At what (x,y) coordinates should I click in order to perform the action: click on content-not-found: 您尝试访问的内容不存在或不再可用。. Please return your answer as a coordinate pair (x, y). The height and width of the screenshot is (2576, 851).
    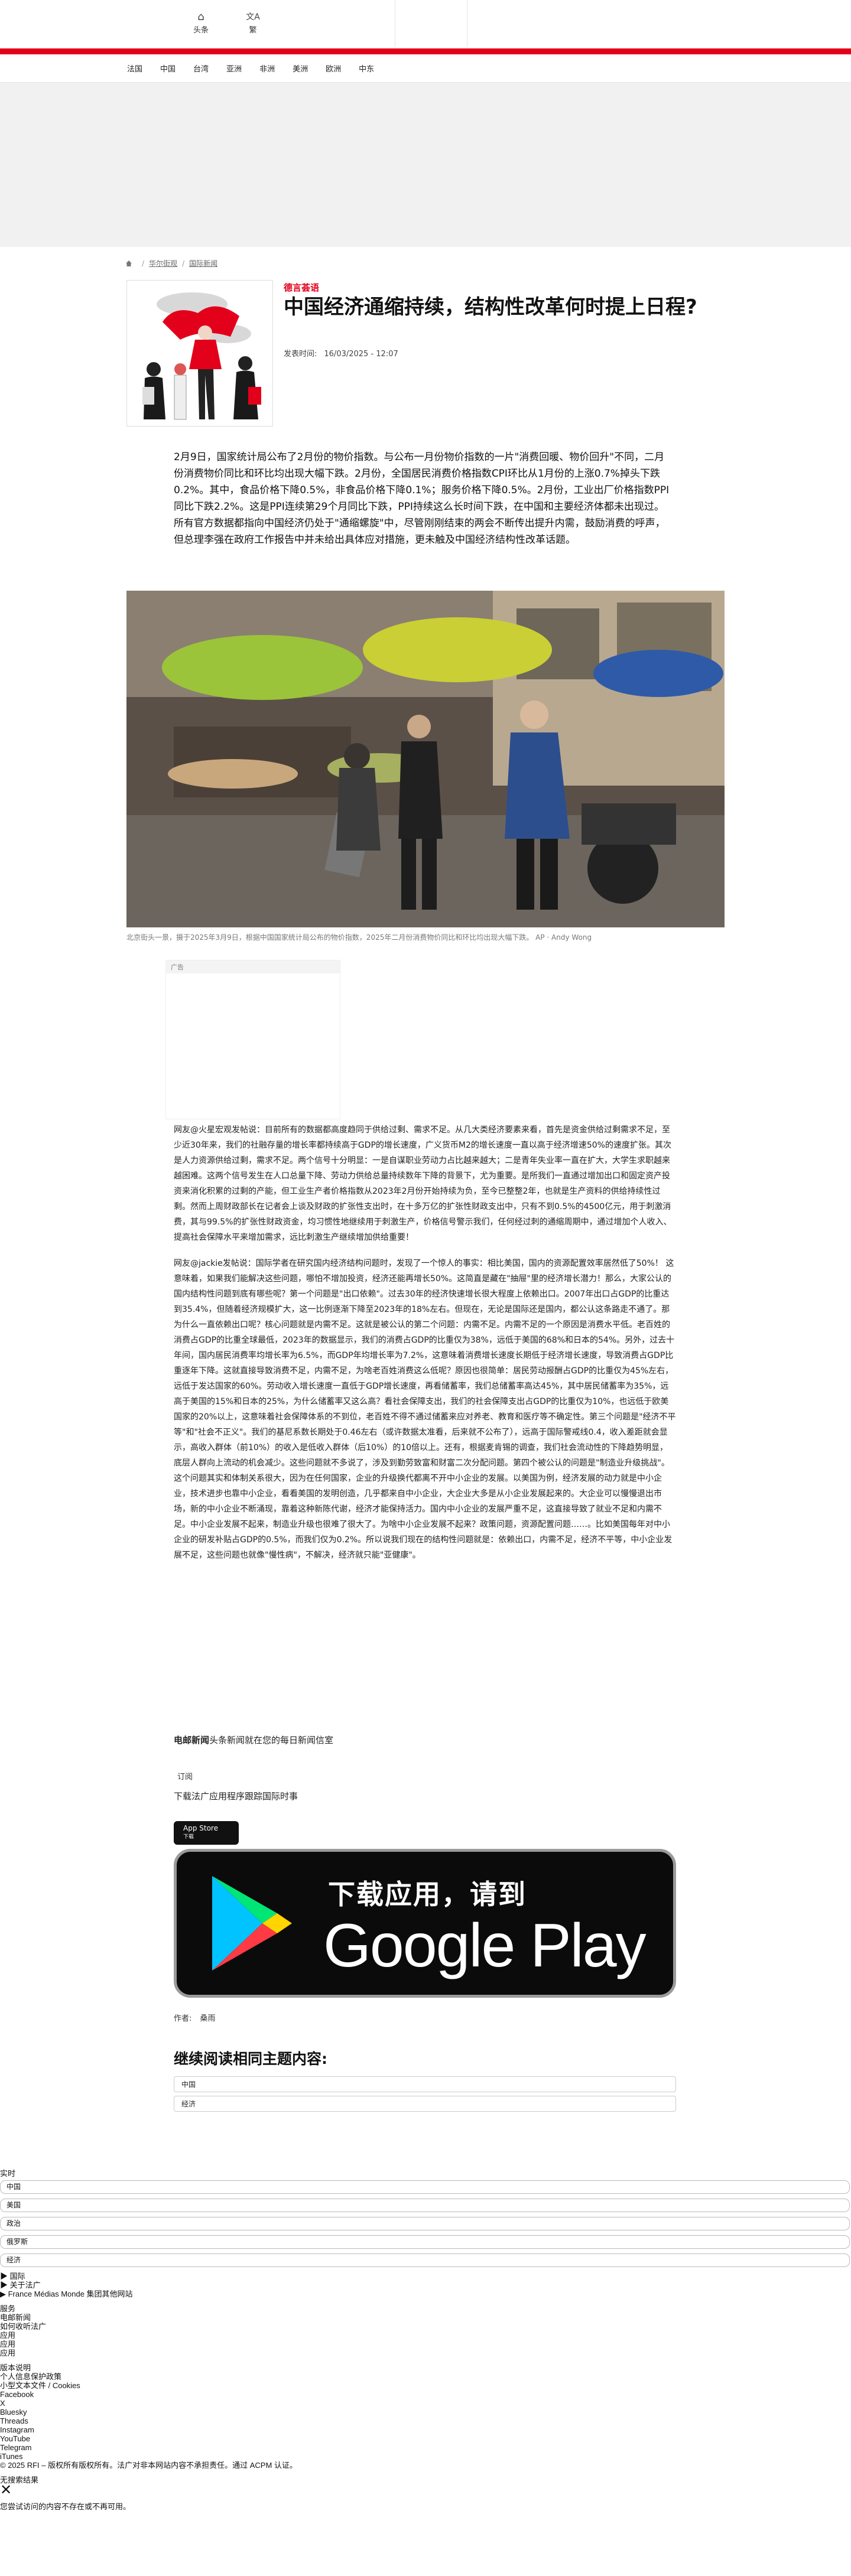
    Looking at the image, I should click on (65, 2506).